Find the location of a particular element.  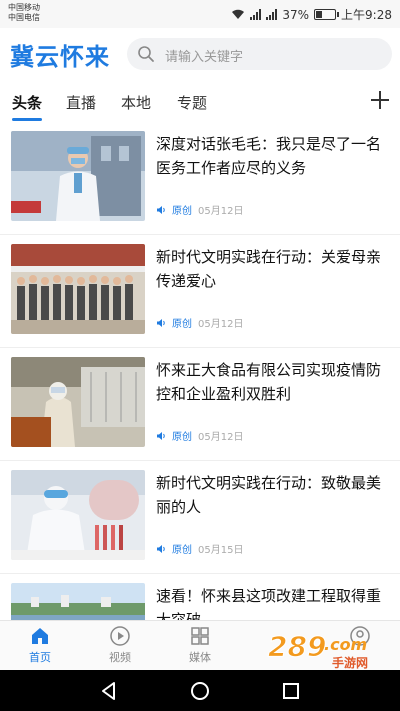

battery-fill is located at coordinates (319, 14).